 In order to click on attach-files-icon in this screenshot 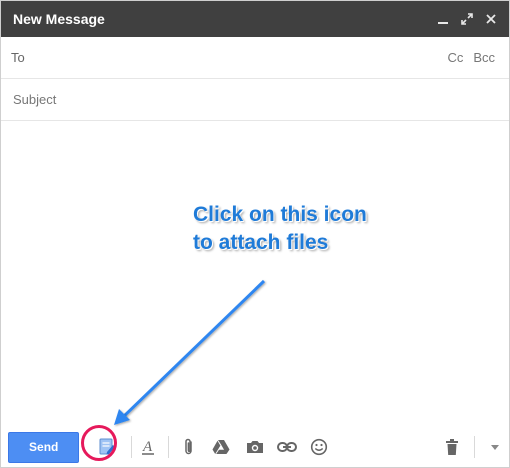, I will do `click(189, 447)`.